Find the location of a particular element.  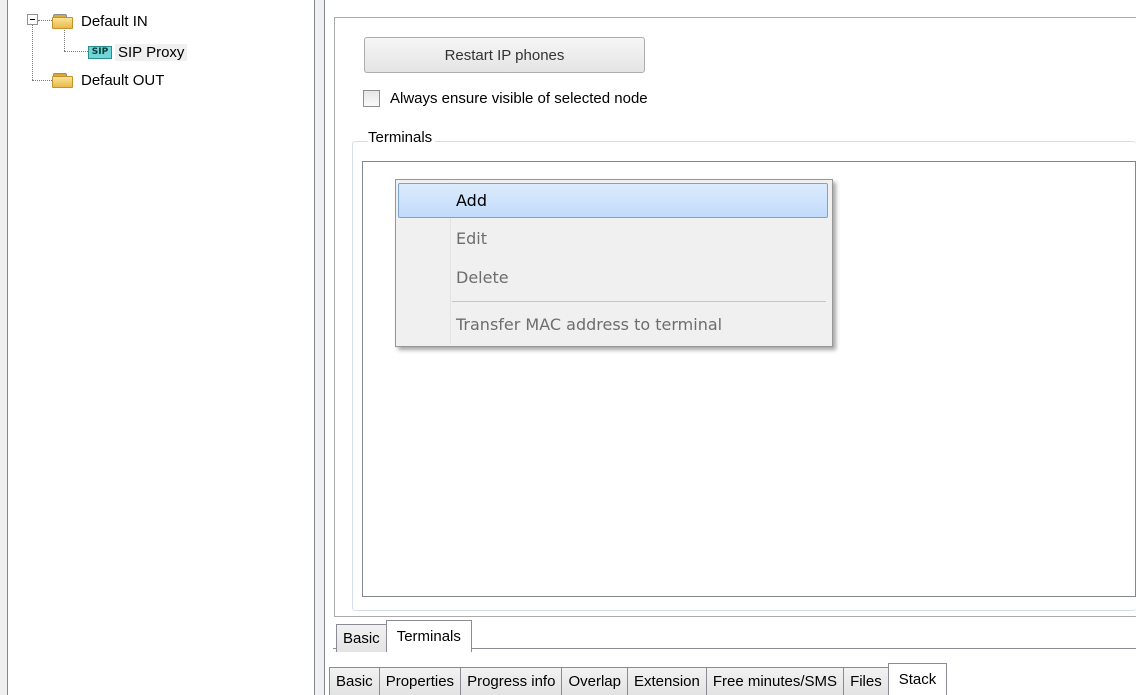

inner-tabstrip: Basic Terminals is located at coordinates (404, 636).